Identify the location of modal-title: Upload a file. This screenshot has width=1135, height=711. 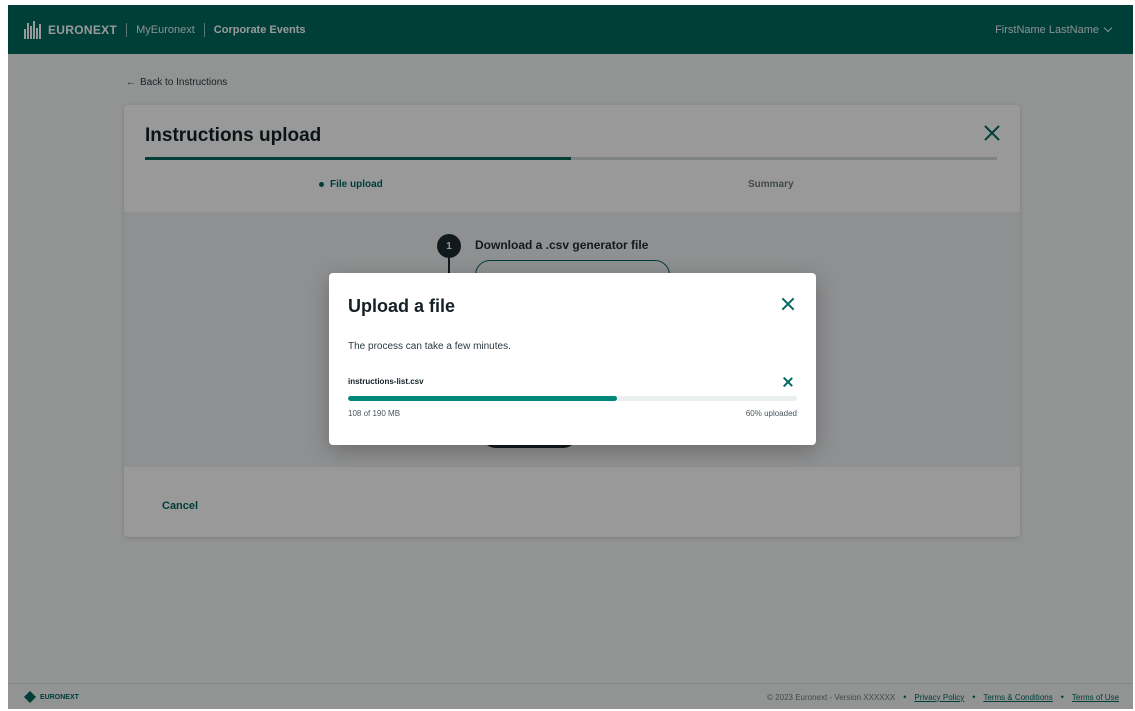
(402, 306).